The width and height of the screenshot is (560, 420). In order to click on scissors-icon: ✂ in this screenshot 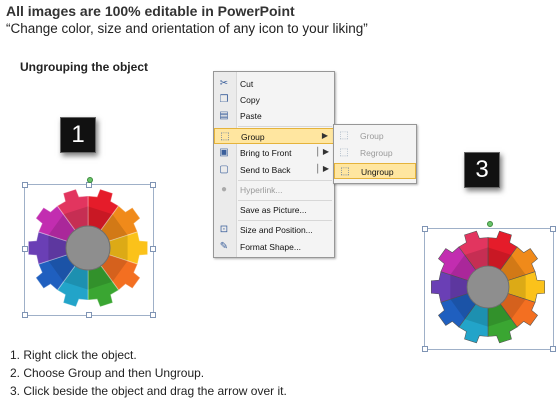, I will do `click(224, 83)`.